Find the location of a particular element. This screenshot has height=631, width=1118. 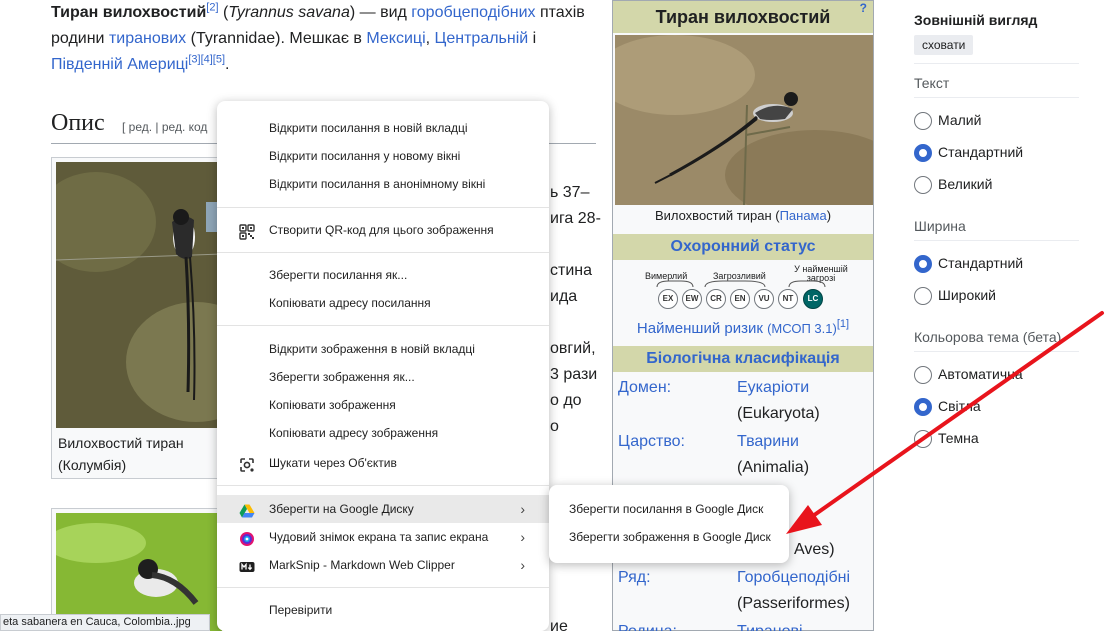

link-mexico: Мексиці is located at coordinates (395, 38).